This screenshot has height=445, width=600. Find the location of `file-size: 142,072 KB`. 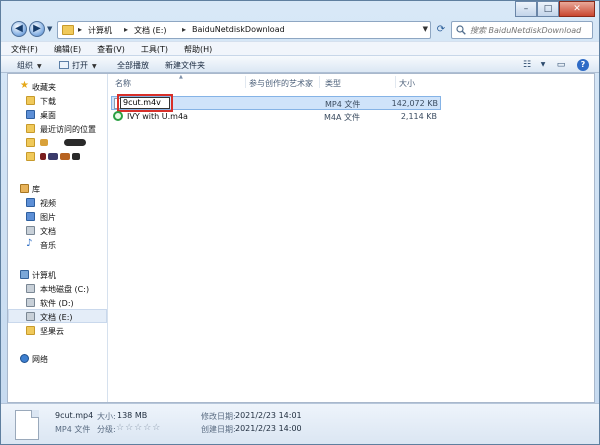

file-size: 142,072 KB is located at coordinates (414, 103).